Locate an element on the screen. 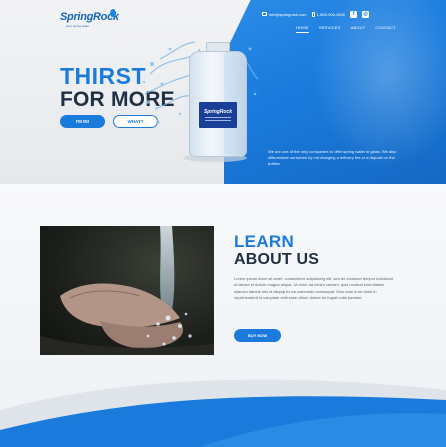 The image size is (446, 447). water-bottle-image: SpringRock is located at coordinates (218, 101).